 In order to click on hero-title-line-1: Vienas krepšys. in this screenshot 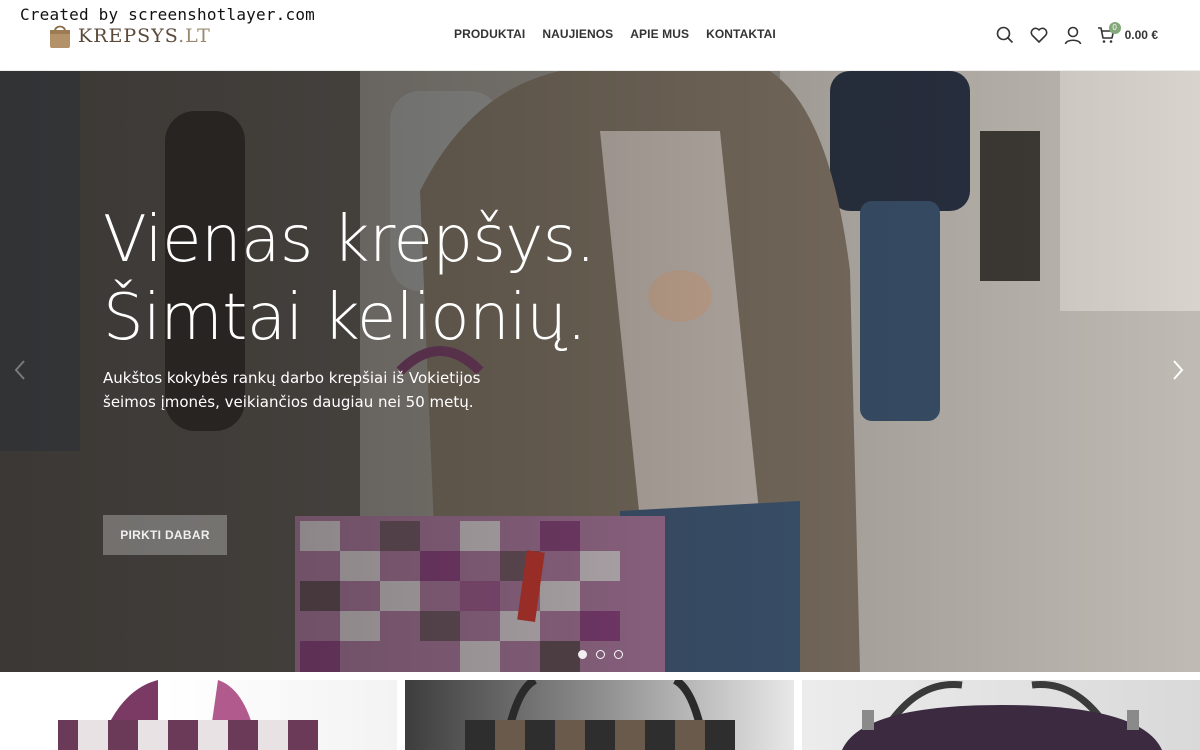, I will do `click(349, 240)`.